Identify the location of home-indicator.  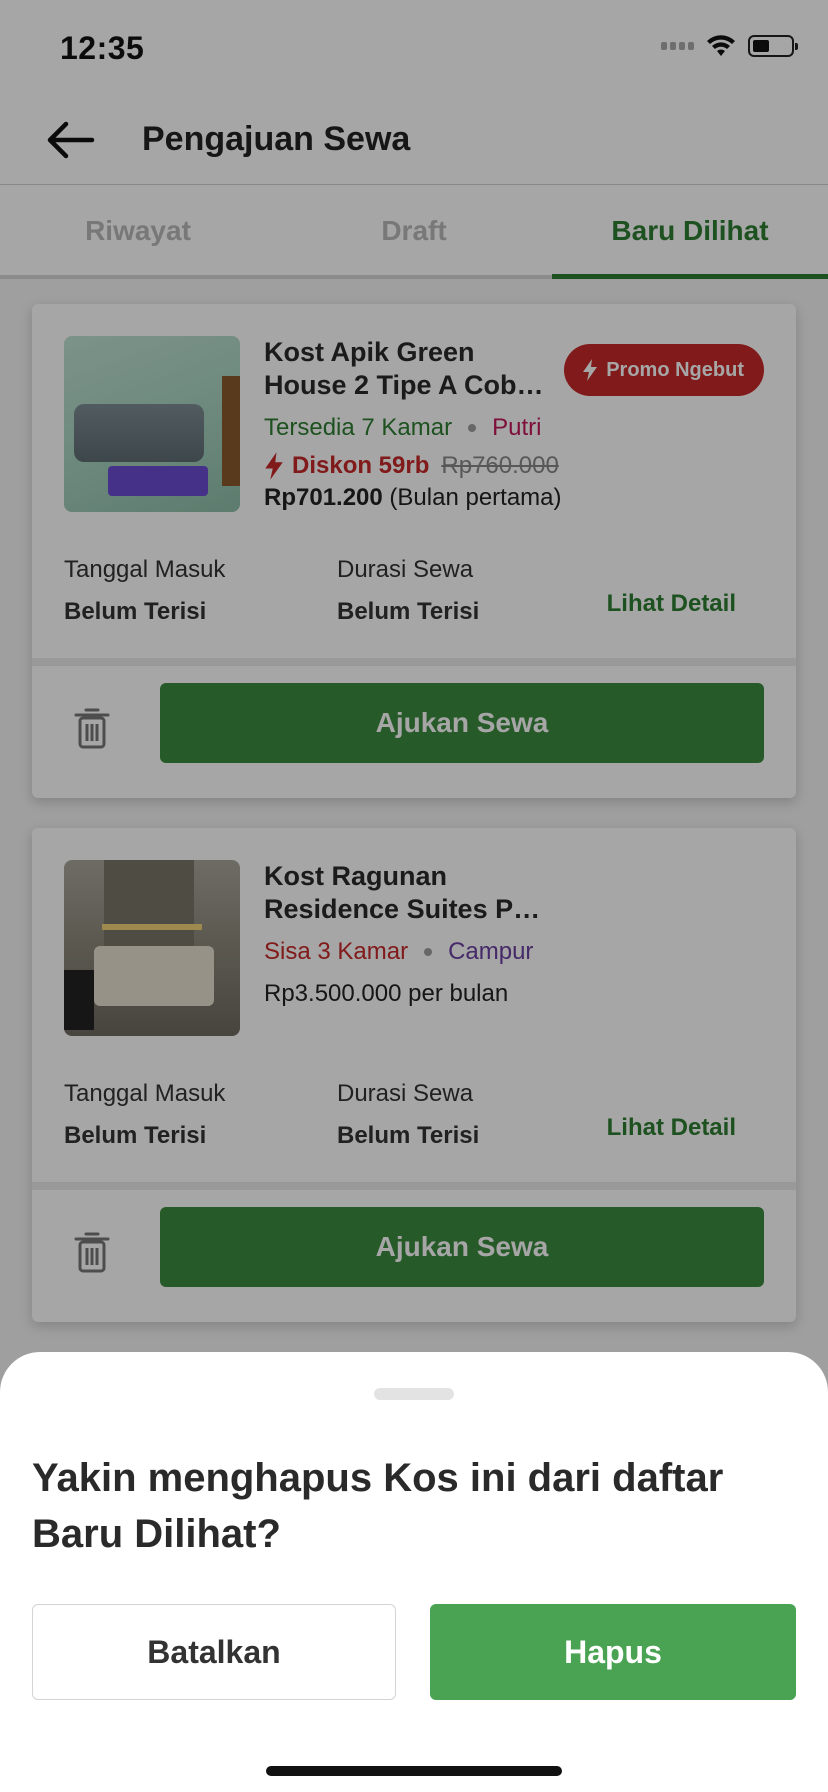
(414, 1771).